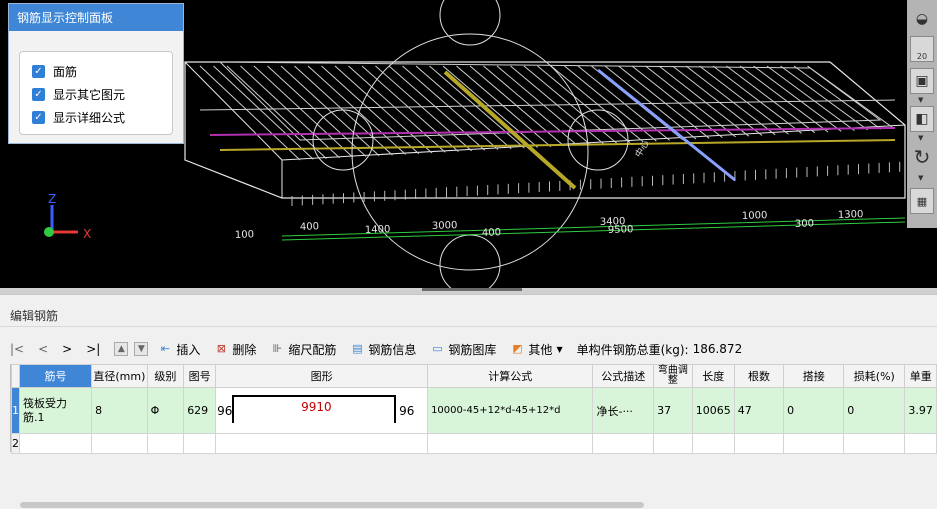 The height and width of the screenshot is (509, 937). I want to click on scale-label: 缩尺配筋, so click(312, 349).